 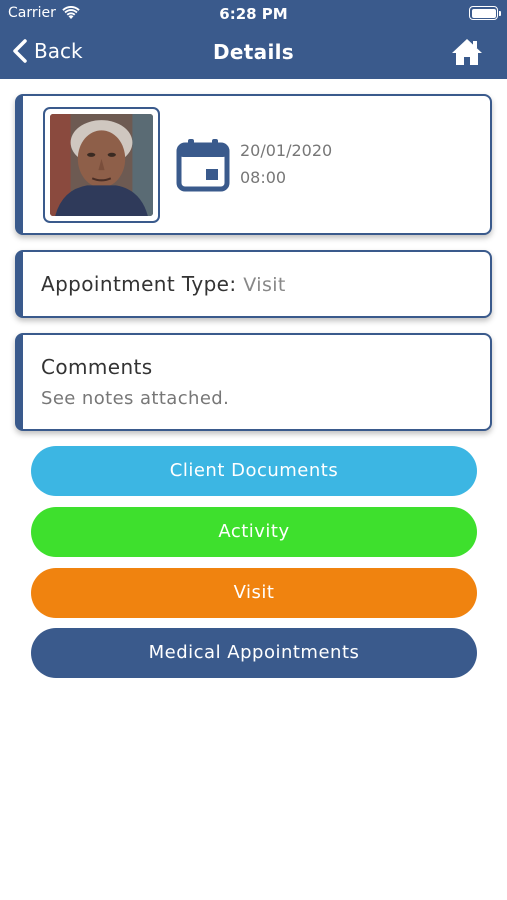 What do you see at coordinates (485, 13) in the screenshot?
I see `battery-icon` at bounding box center [485, 13].